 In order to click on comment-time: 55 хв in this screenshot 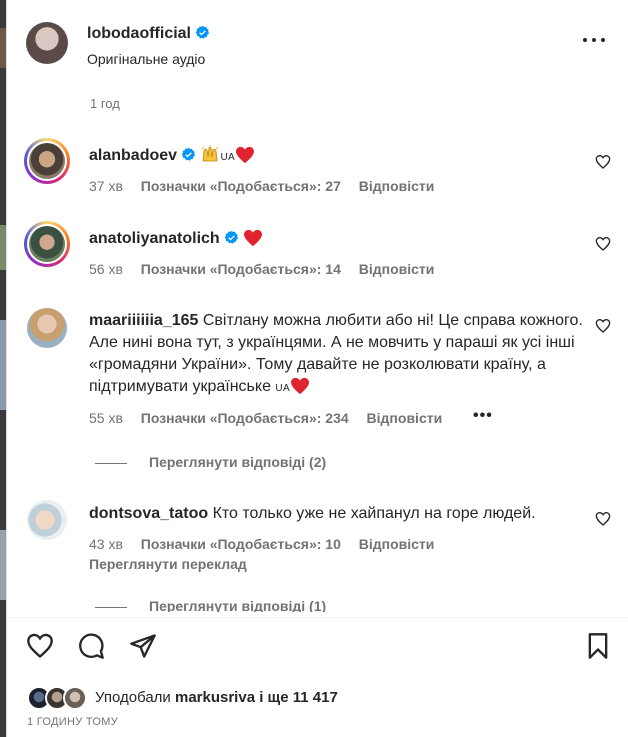, I will do `click(106, 418)`.